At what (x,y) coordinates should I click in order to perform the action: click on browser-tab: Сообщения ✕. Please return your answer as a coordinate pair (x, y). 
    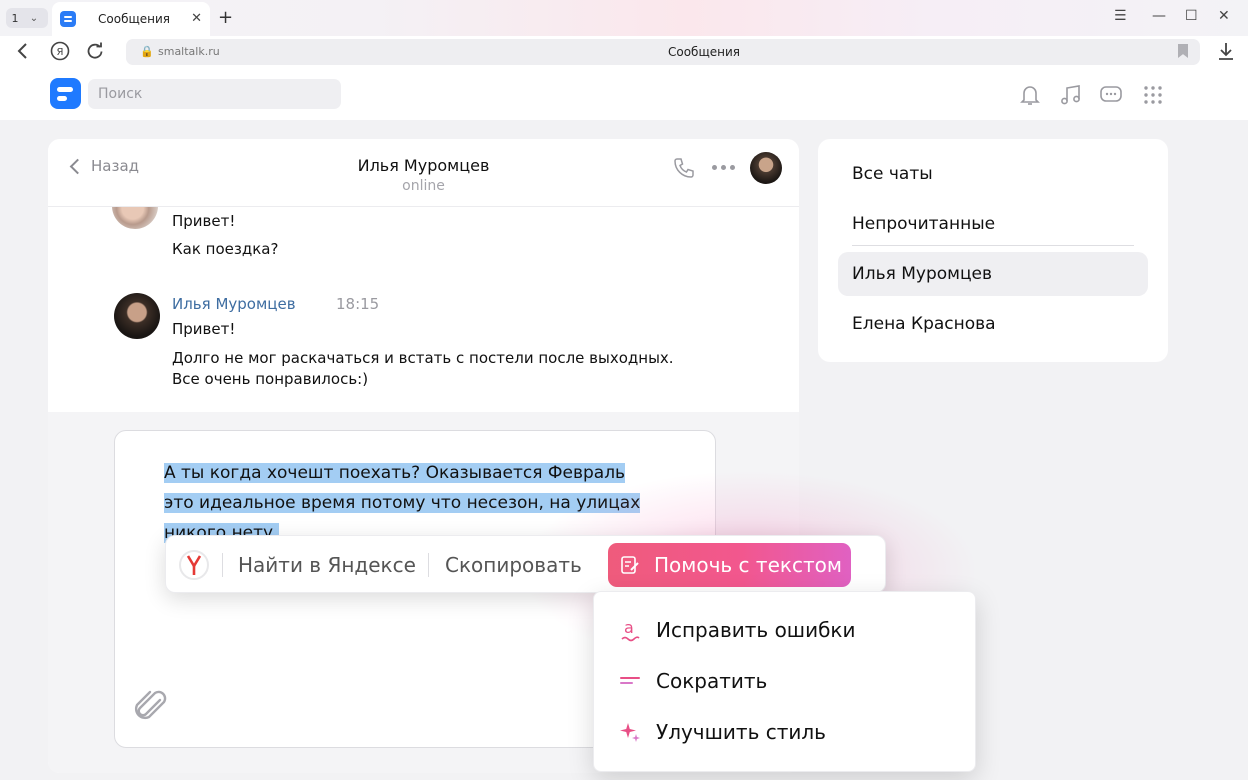
    Looking at the image, I should click on (131, 19).